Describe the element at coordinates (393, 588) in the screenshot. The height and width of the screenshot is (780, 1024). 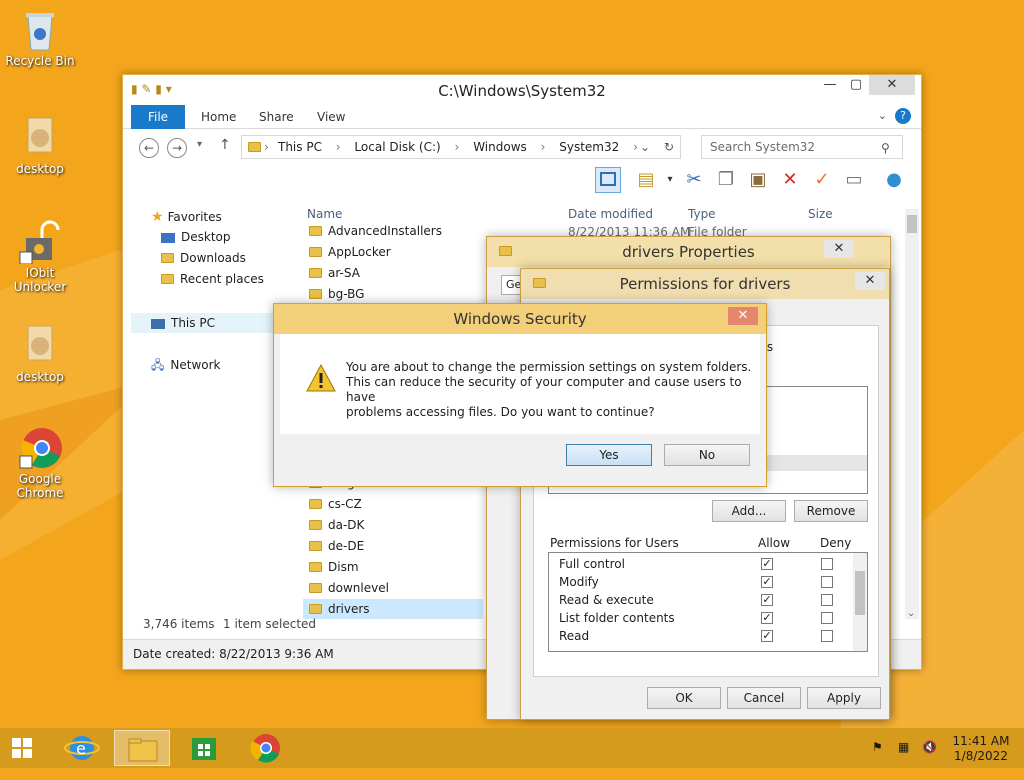
I see `file-row: downlevel` at that location.